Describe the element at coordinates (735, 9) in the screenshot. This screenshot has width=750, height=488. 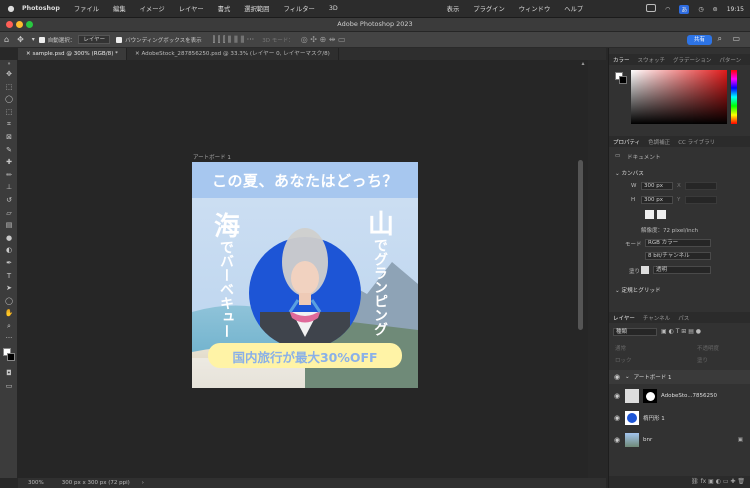
I see `menubar-clock: 19:15` at that location.